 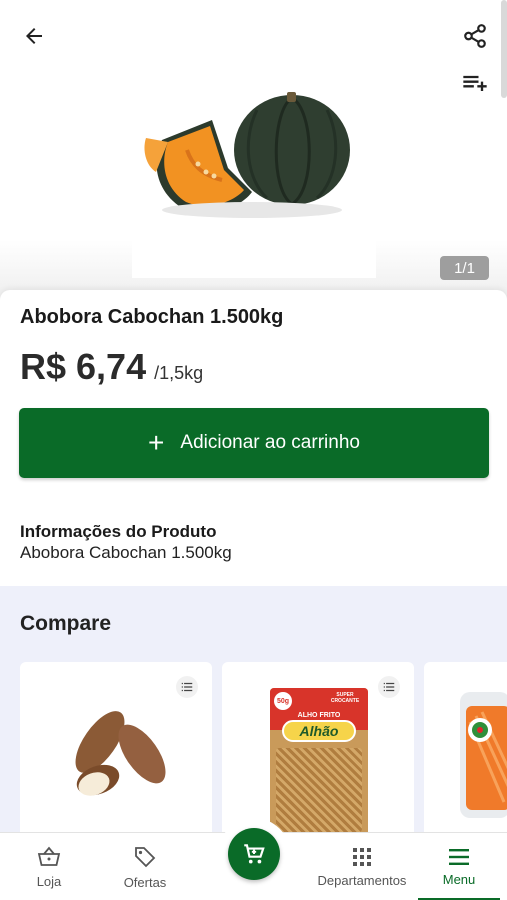 What do you see at coordinates (152, 317) in the screenshot?
I see `product-title: Abobora Cabochan 1.500kg` at bounding box center [152, 317].